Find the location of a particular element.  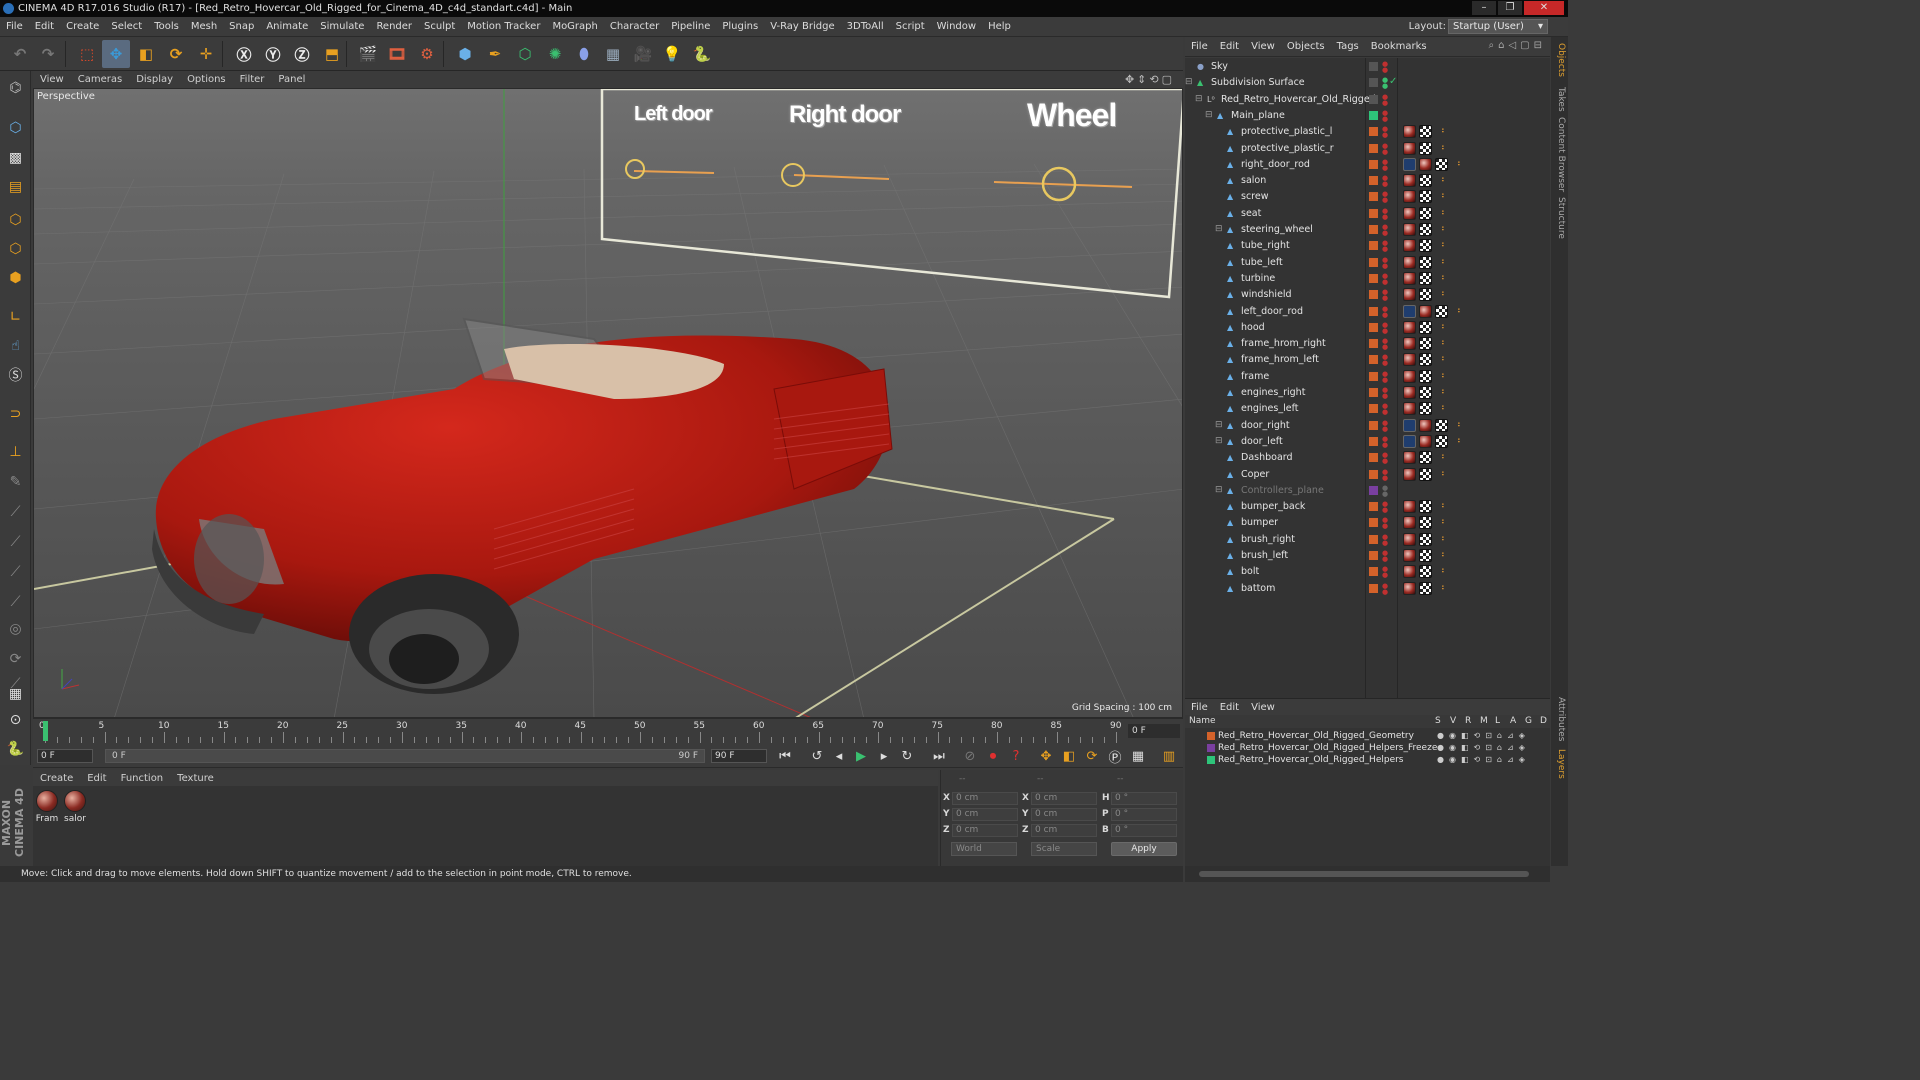

next-key-icon: ↻ is located at coordinates (907, 756).